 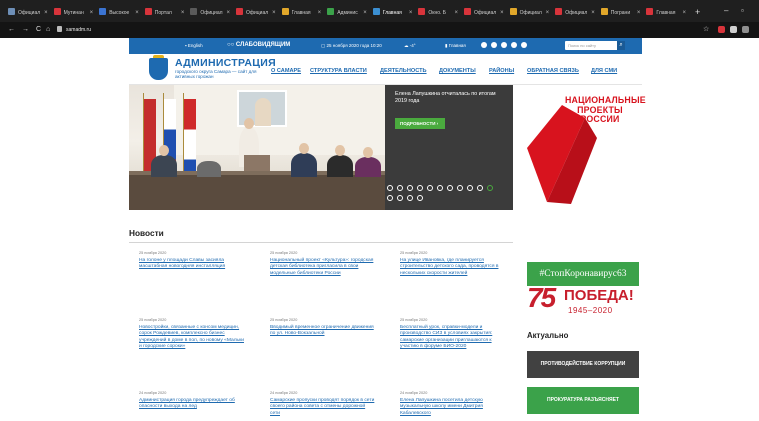 What do you see at coordinates (583, 364) in the screenshot?
I see `anticorruption-button: ПРОТИВОДЕЙСТВИЕ КОРРУПЦИИ` at bounding box center [583, 364].